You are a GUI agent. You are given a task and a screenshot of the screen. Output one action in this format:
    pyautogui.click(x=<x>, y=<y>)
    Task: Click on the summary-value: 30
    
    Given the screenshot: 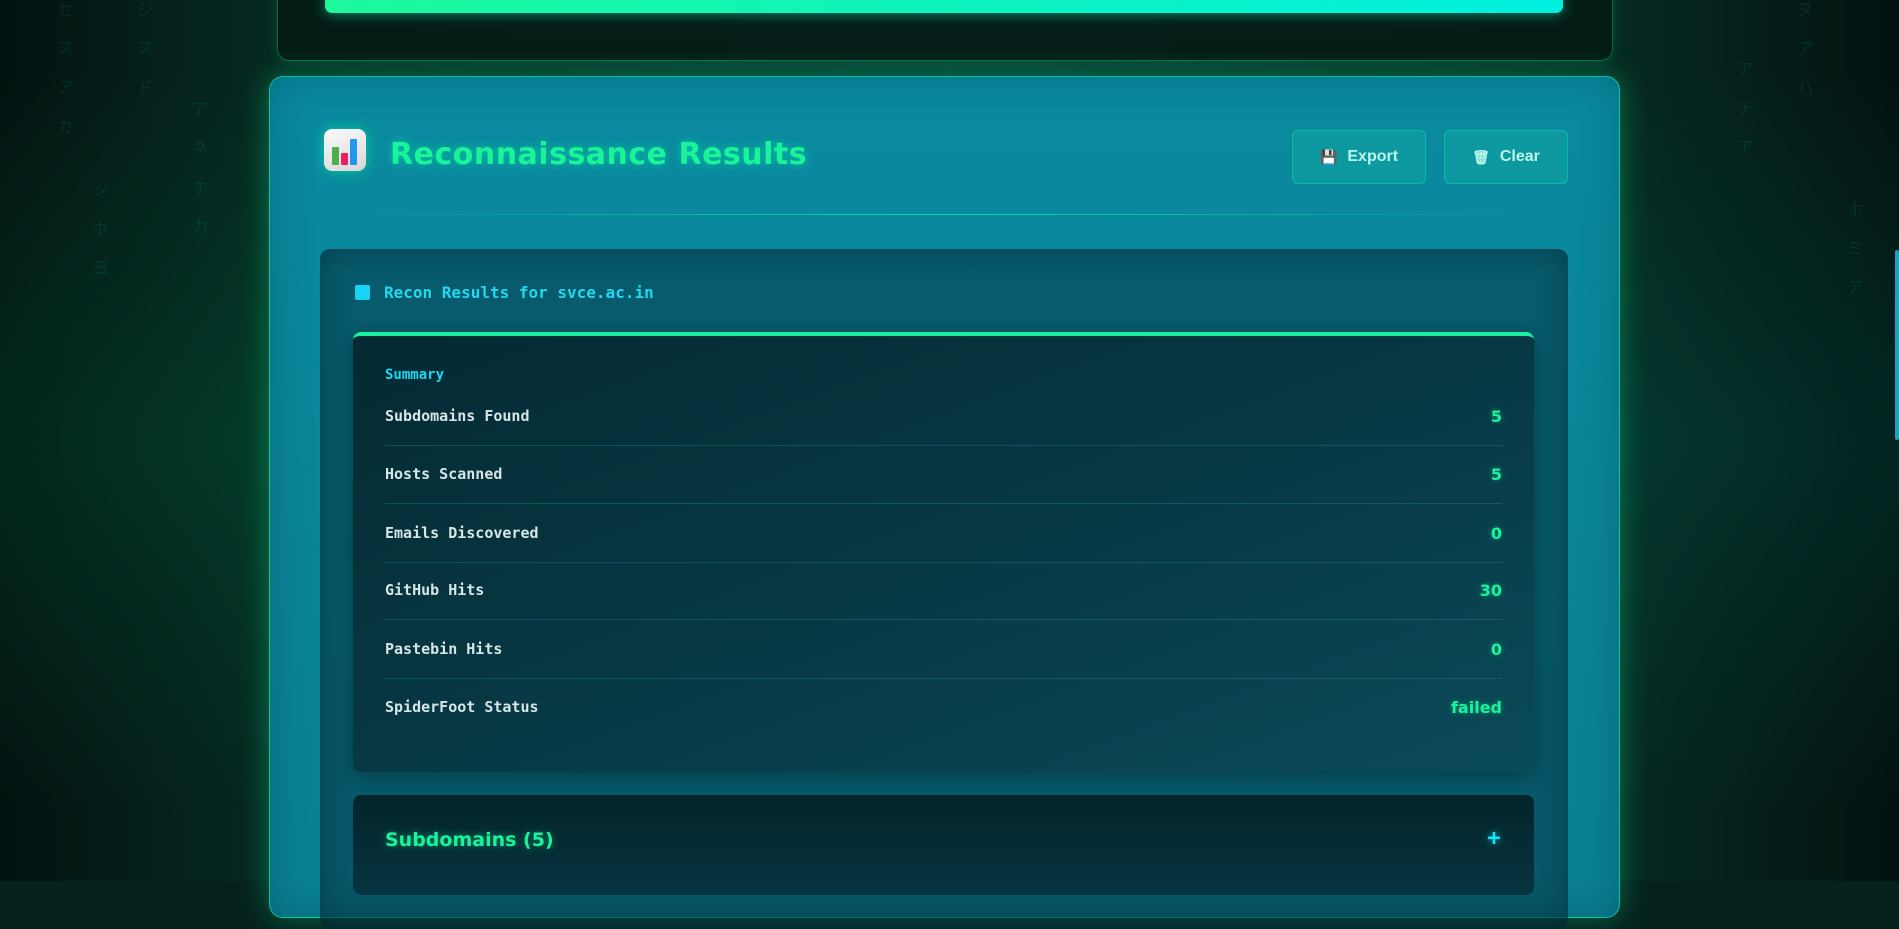 What is the action you would take?
    pyautogui.click(x=1490, y=590)
    